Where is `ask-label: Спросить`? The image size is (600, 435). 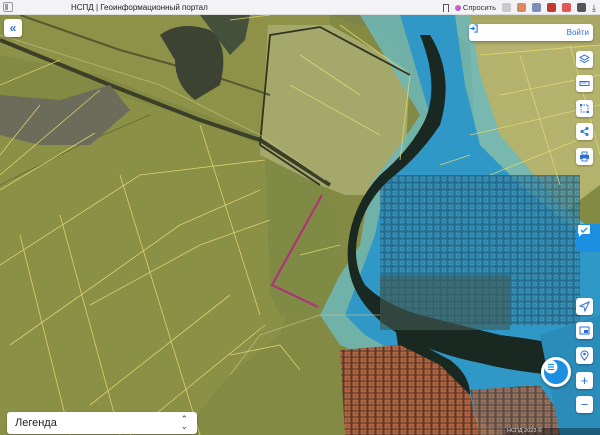
ask-label: Спросить is located at coordinates (479, 7).